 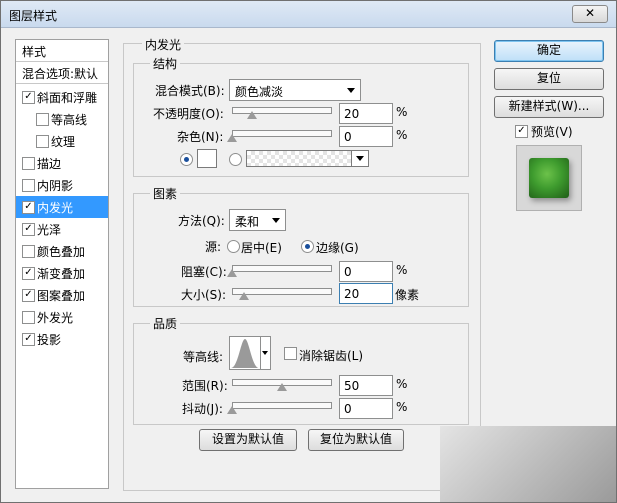 I want to click on opacity-input: 20, so click(x=366, y=113).